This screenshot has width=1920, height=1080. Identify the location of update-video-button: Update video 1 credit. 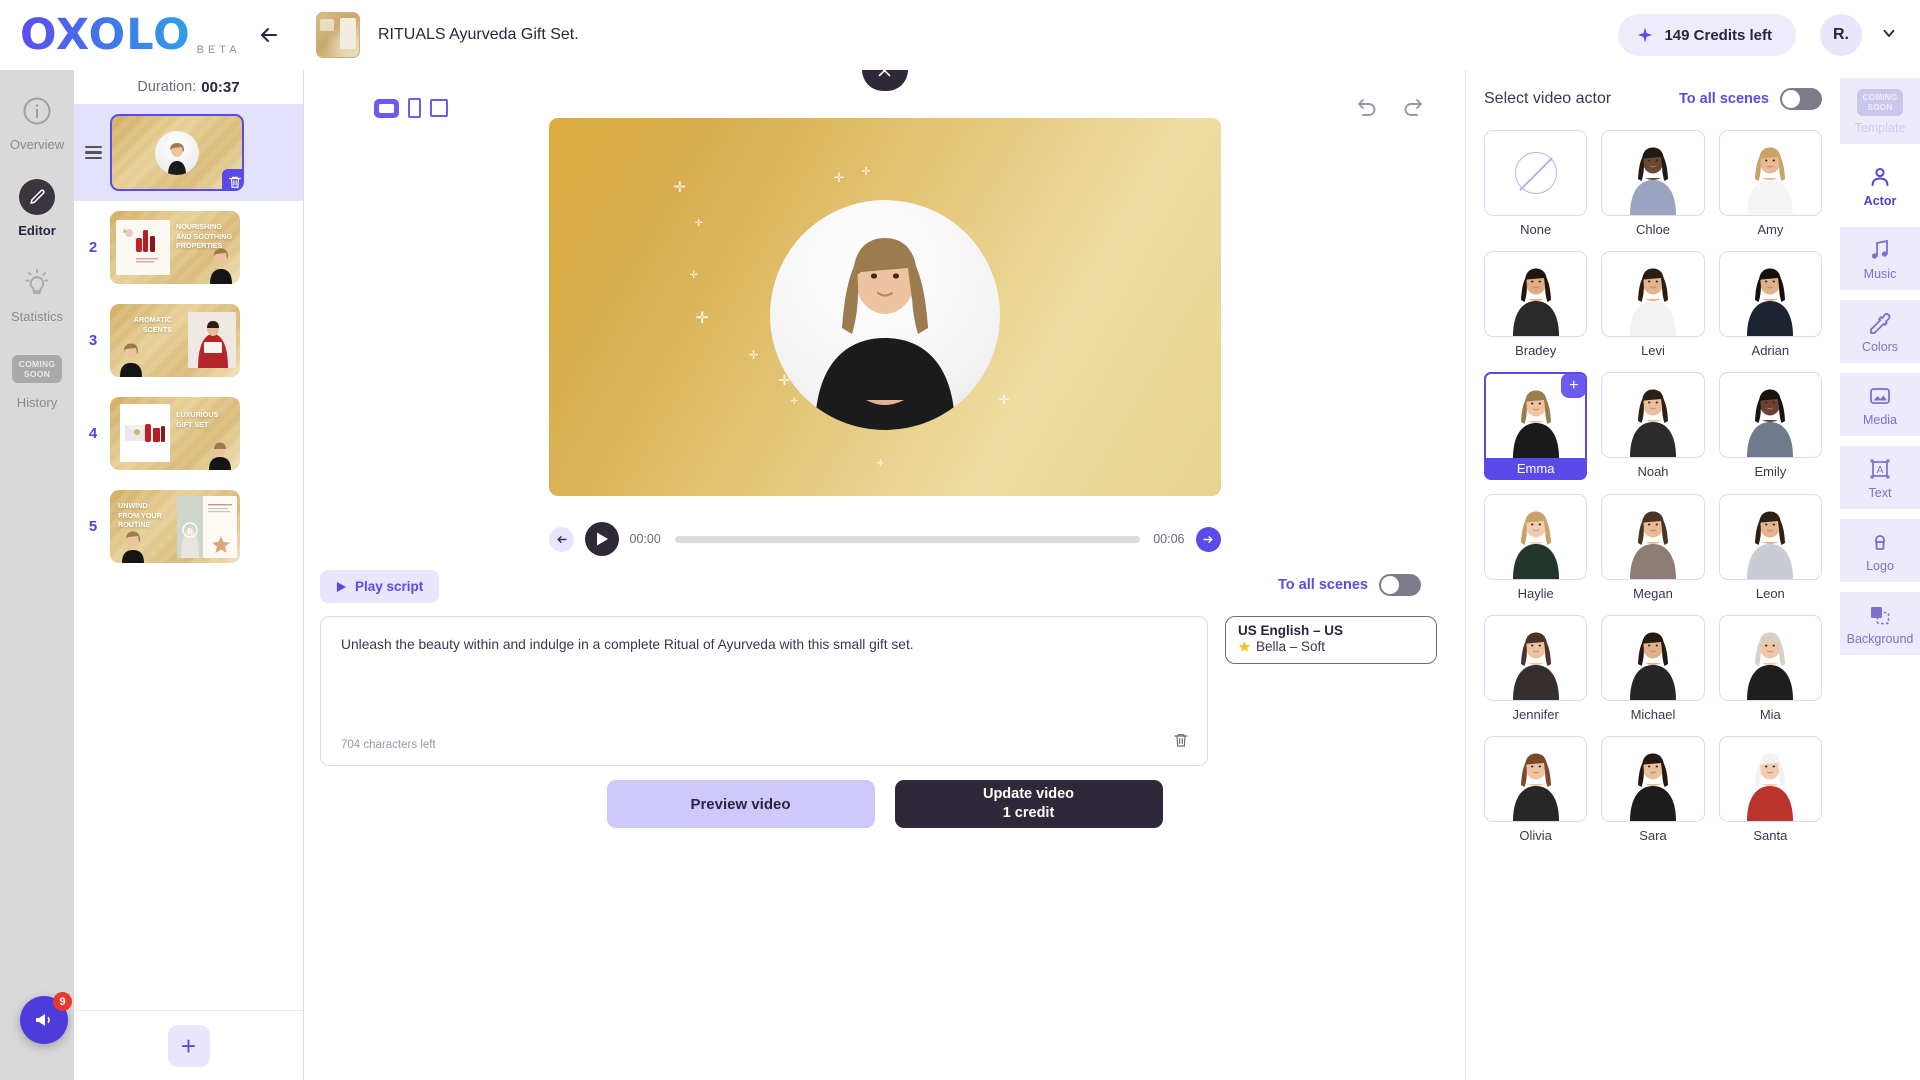
(1028, 804).